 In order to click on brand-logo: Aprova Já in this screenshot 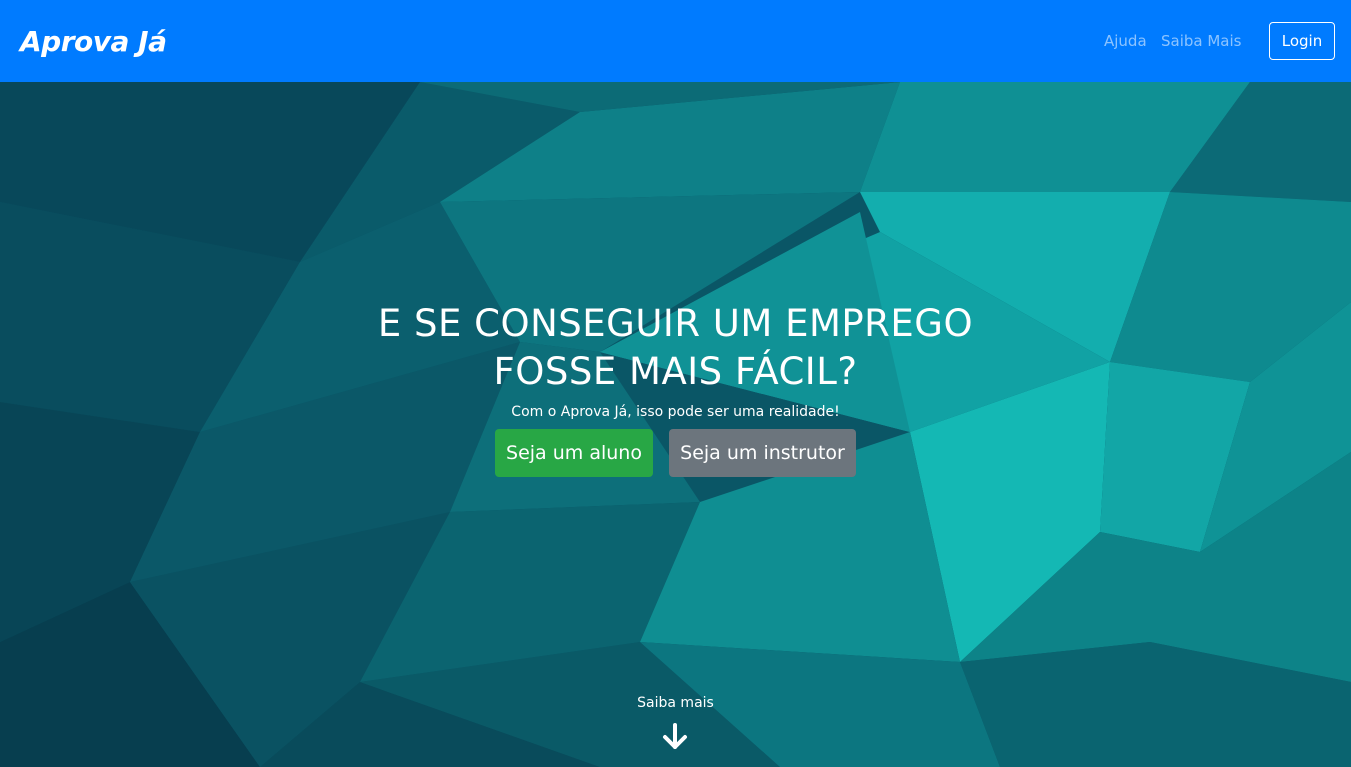, I will do `click(93, 42)`.